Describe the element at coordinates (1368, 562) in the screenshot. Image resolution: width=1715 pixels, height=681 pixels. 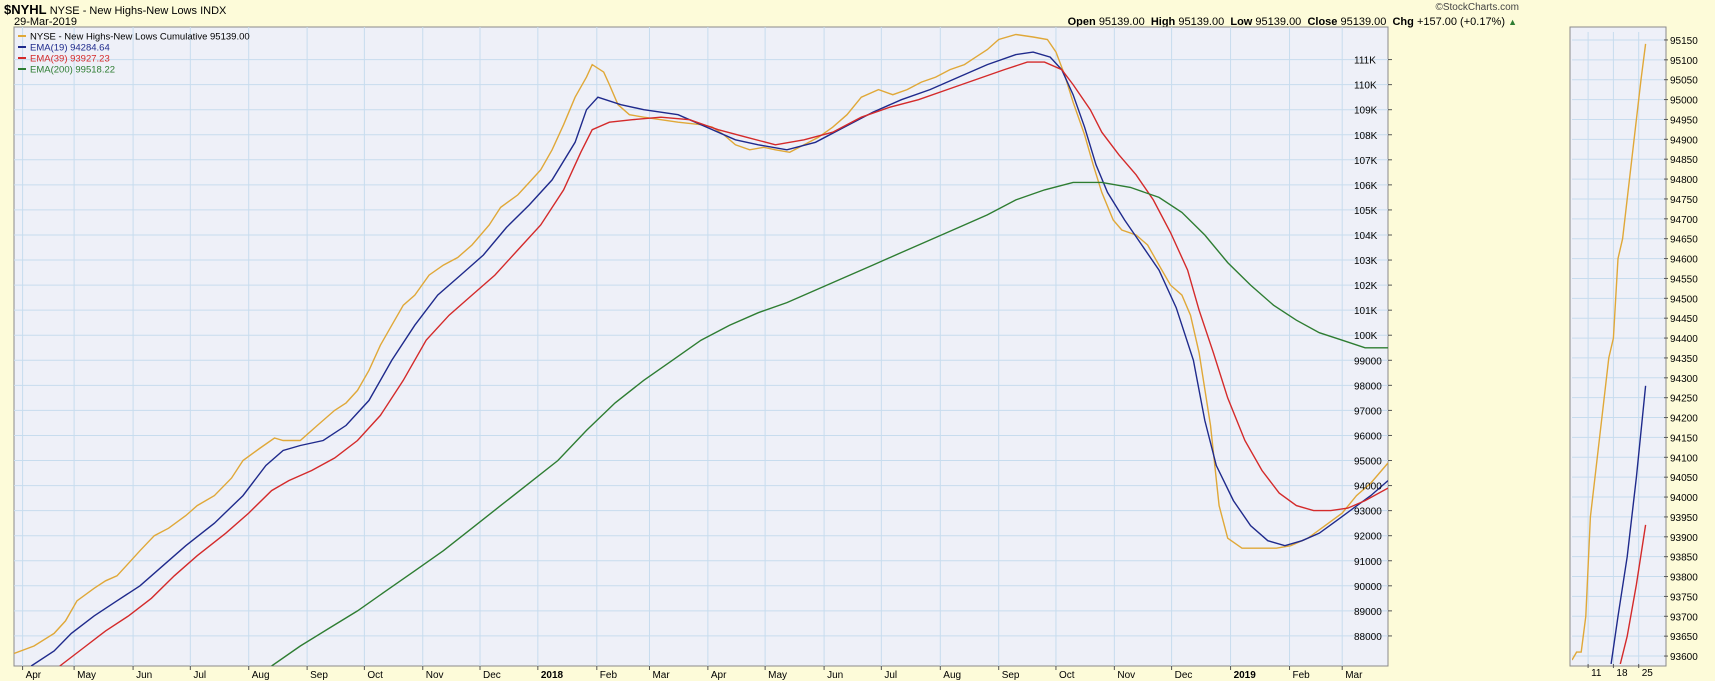
I see `y-tick-label: 91000` at that location.